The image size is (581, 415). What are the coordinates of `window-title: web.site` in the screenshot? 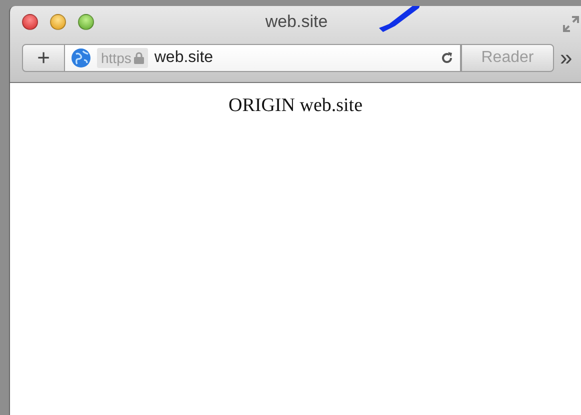 It's located at (296, 22).